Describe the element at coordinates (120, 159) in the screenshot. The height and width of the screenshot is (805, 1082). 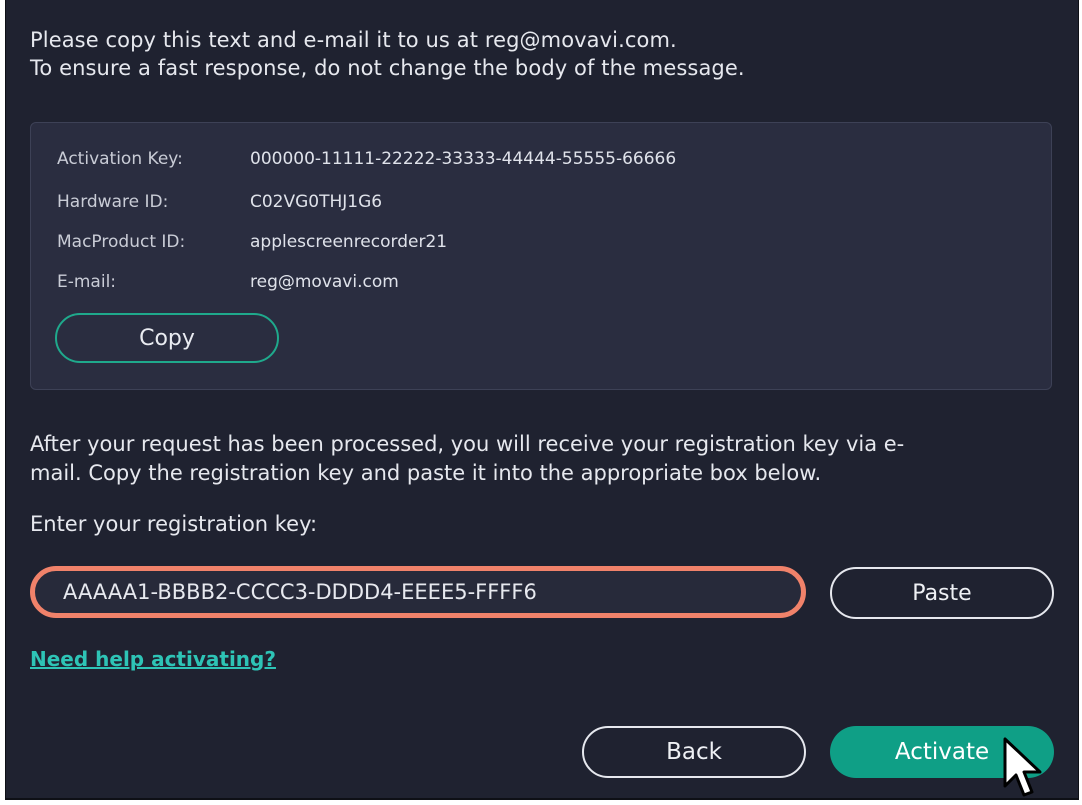
I see `info-label: Activation Key:` at that location.